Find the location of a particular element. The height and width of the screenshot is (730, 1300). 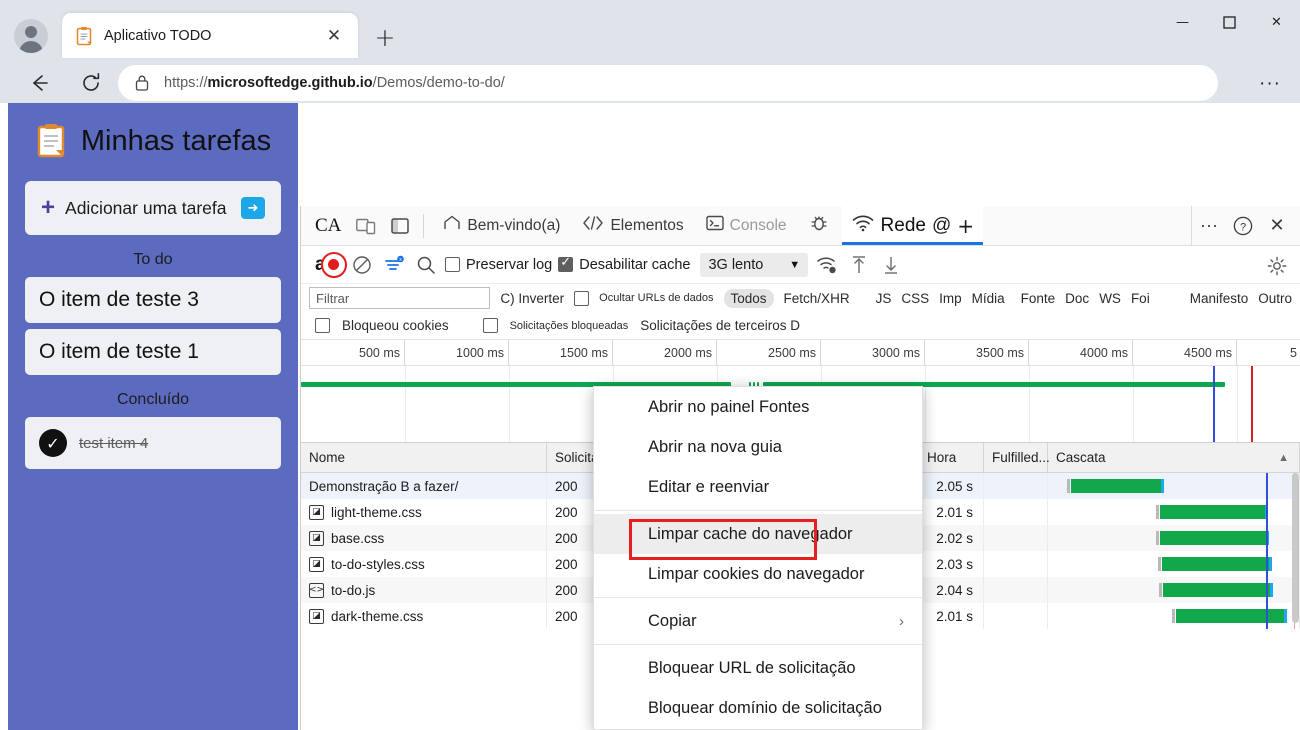

disable-cache-checkbox is located at coordinates (566, 263).